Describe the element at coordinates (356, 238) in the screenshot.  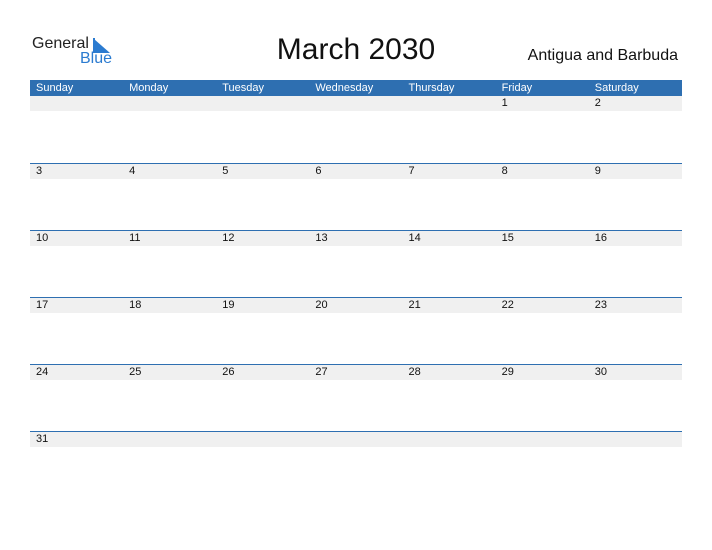
I see `week-day-band: 10 11 12 13 14 15 16` at that location.